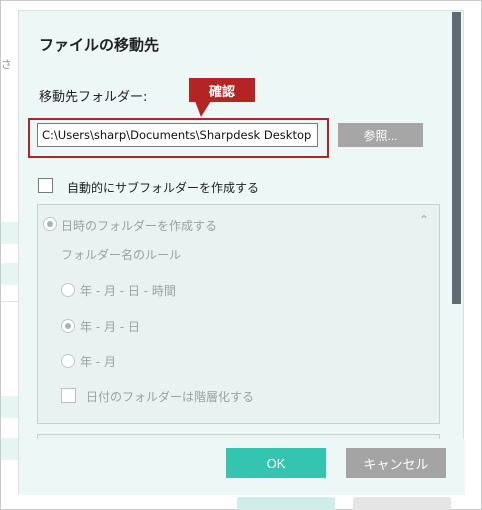  What do you see at coordinates (222, 90) in the screenshot?
I see `confirm-callout: 確認` at bounding box center [222, 90].